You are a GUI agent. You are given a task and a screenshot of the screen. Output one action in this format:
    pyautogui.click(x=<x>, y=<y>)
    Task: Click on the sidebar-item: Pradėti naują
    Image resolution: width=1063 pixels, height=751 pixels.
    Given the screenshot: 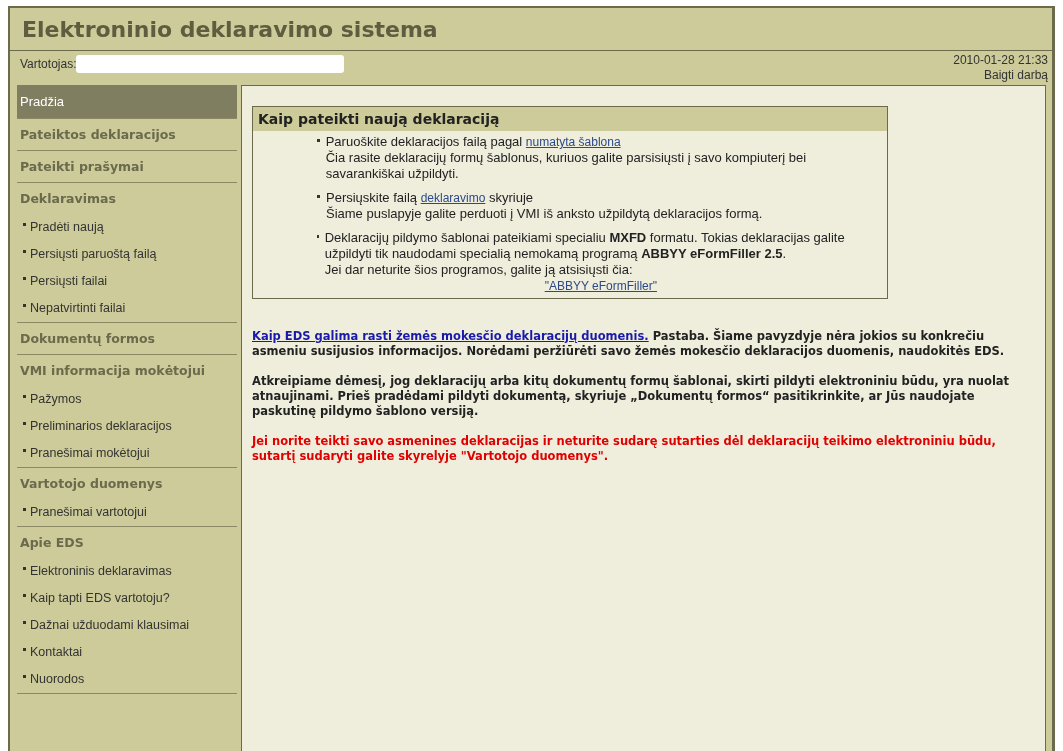 What is the action you would take?
    pyautogui.click(x=127, y=227)
    